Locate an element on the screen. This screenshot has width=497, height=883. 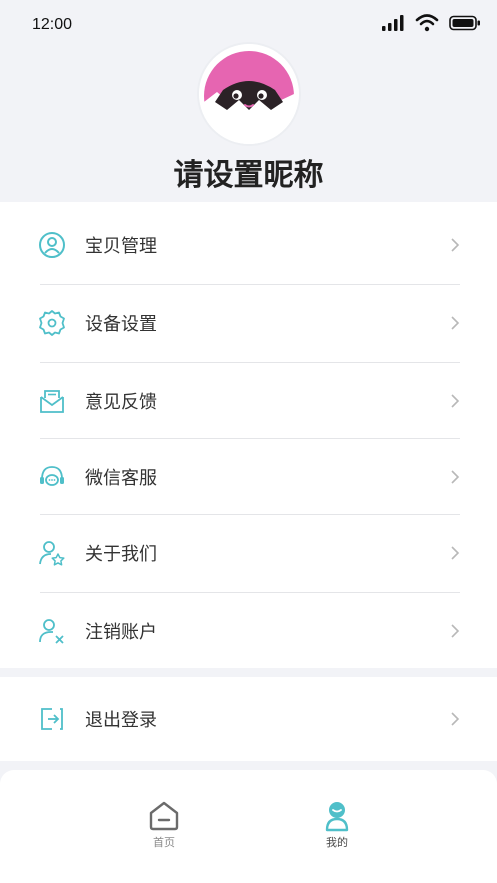
menu-item-delete-account: 注销账户 is located at coordinates (248, 631).